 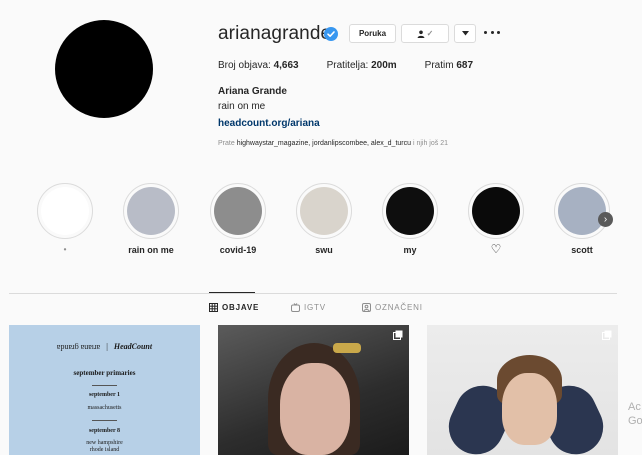 I want to click on active-tab-indicator, so click(x=232, y=292).